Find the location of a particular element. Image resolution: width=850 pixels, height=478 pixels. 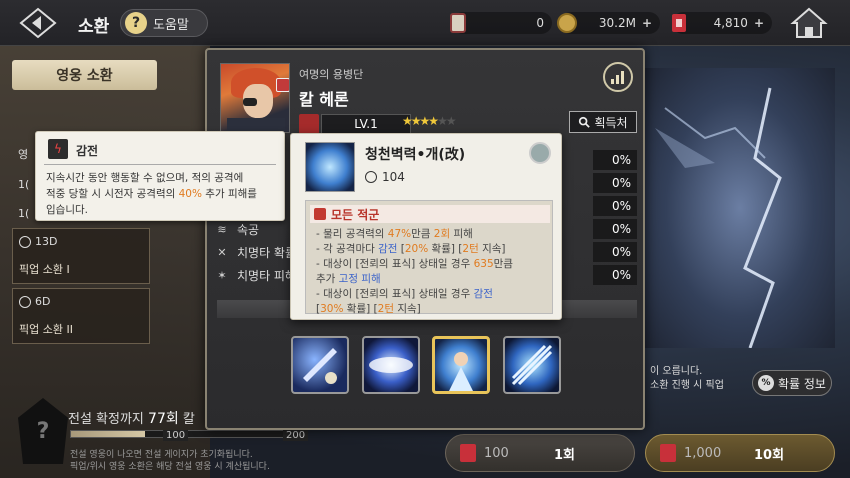

shock-desc-line-1: 지속시간 동안 행동할 수 없으며, 적의 공격에 is located at coordinates (145, 178).